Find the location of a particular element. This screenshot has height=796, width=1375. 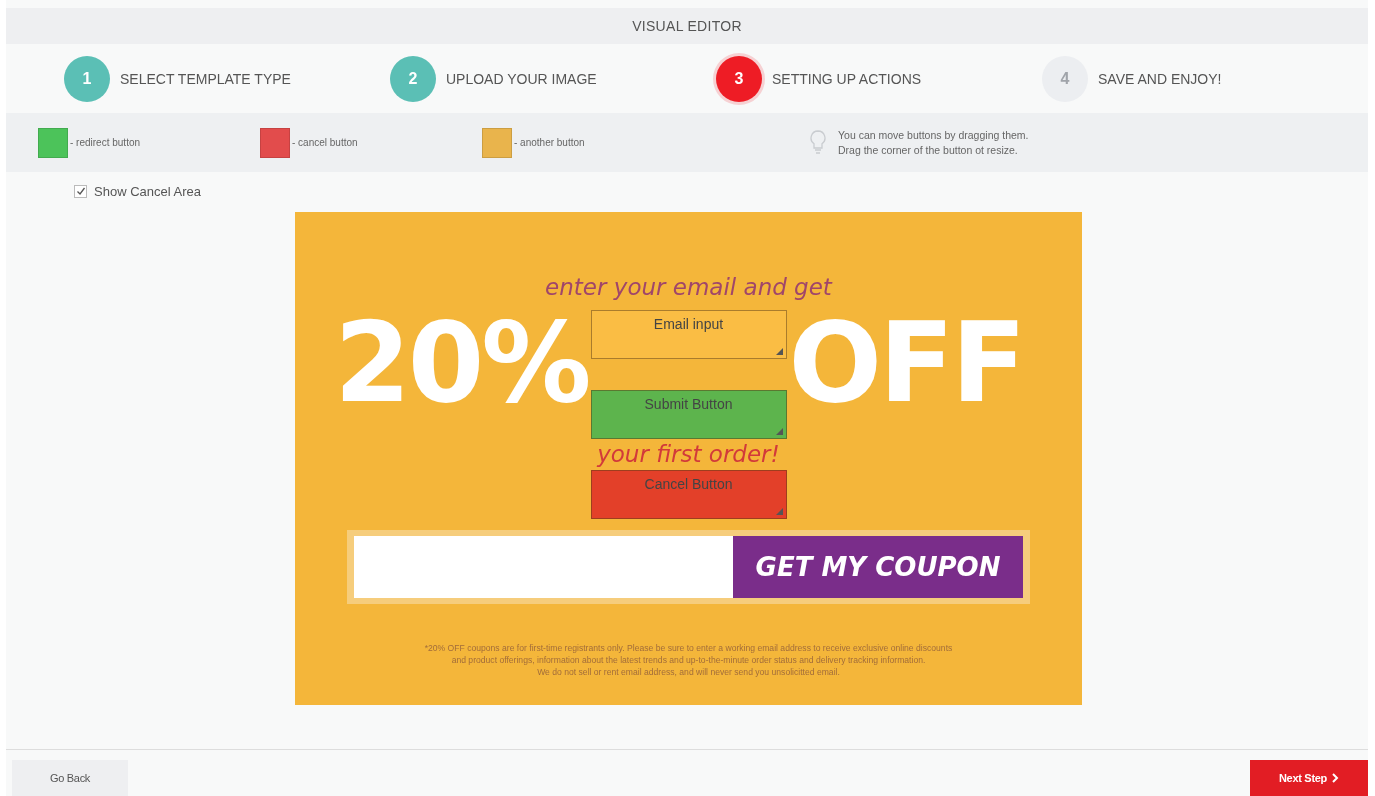

window-title: VISUAL EDITOR is located at coordinates (687, 26).